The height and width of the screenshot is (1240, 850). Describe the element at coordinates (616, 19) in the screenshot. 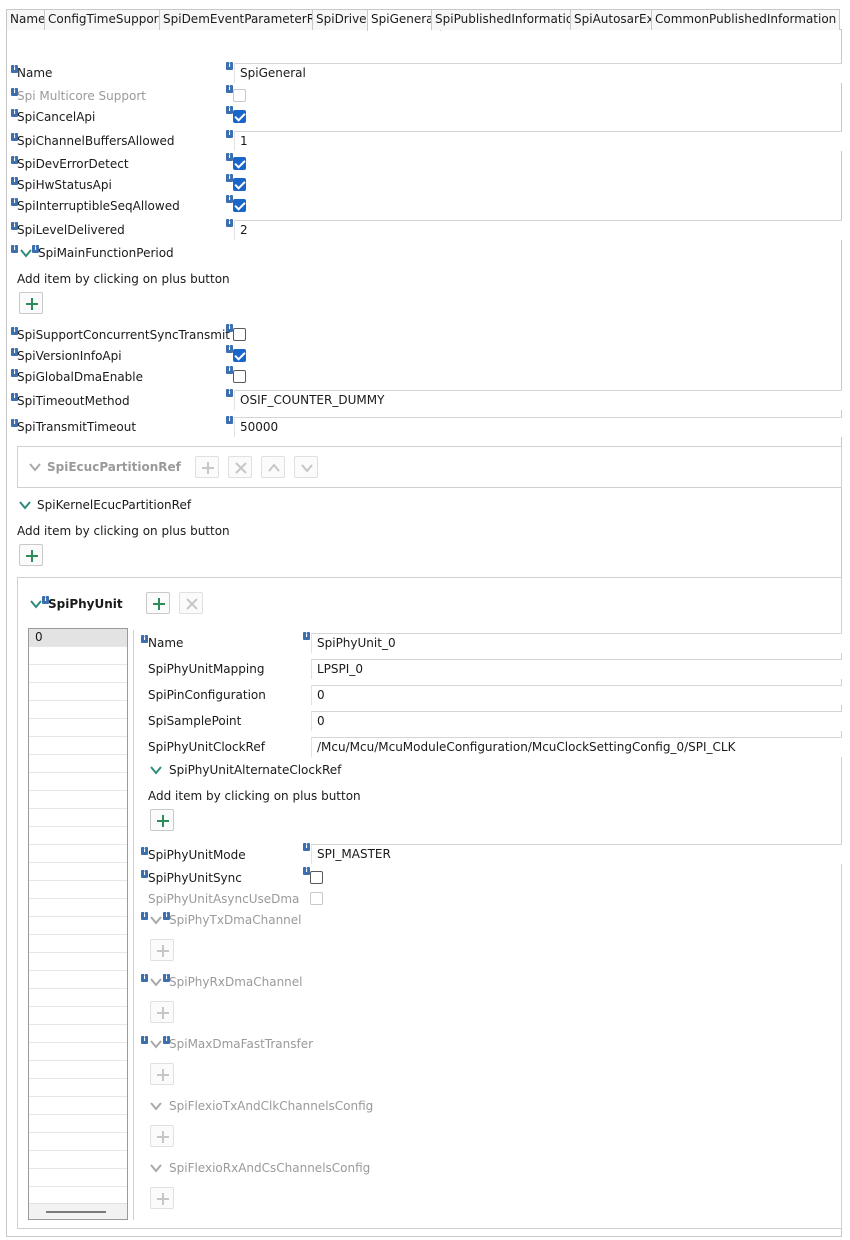

I see `tab-spi-autosar-ext: SpiAutosarExt` at that location.